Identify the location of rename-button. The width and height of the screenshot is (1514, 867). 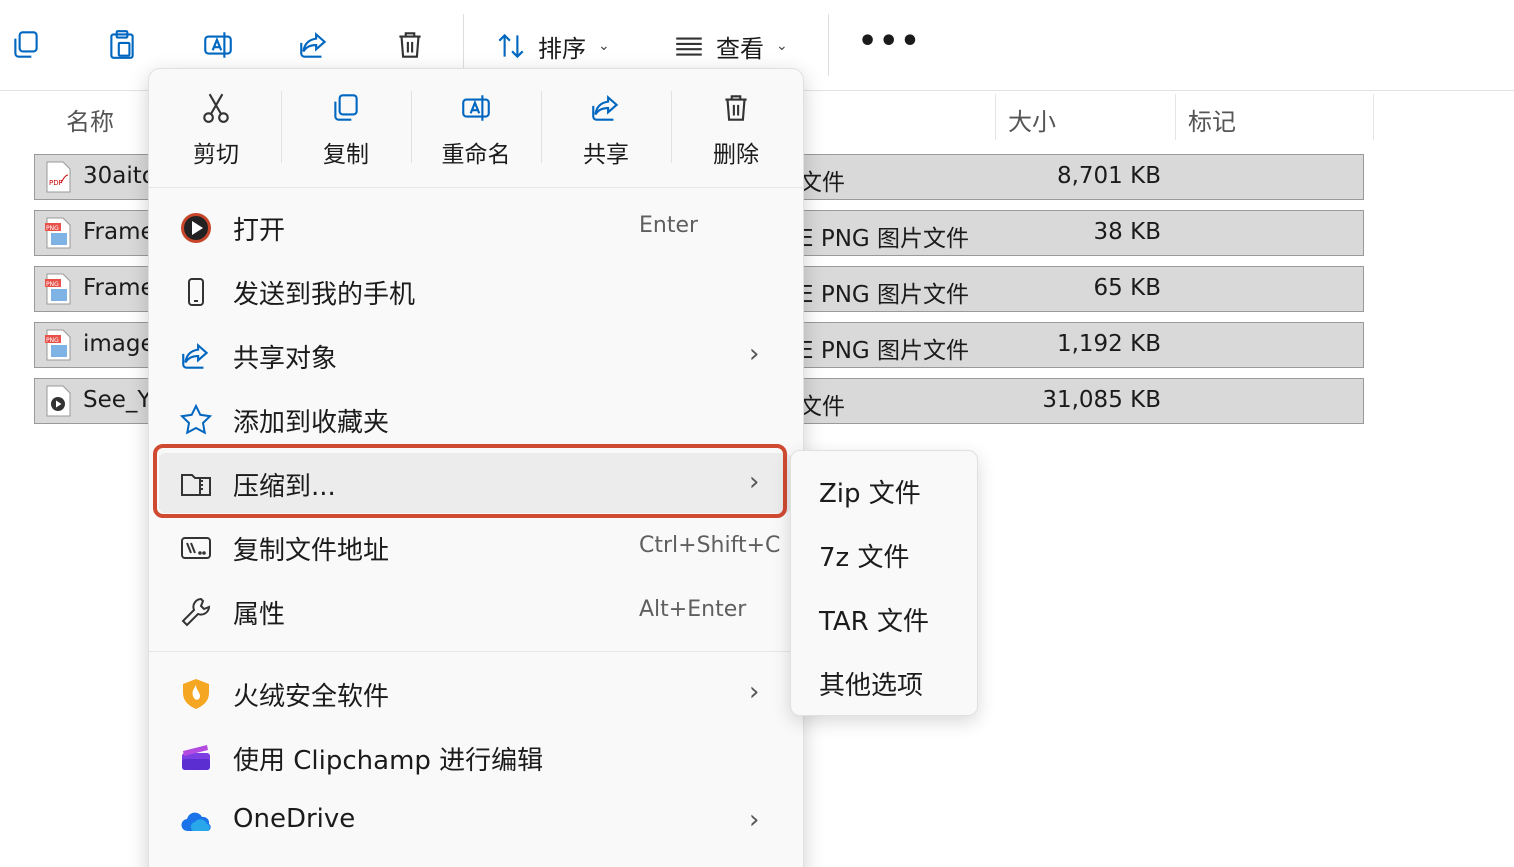
(218, 45).